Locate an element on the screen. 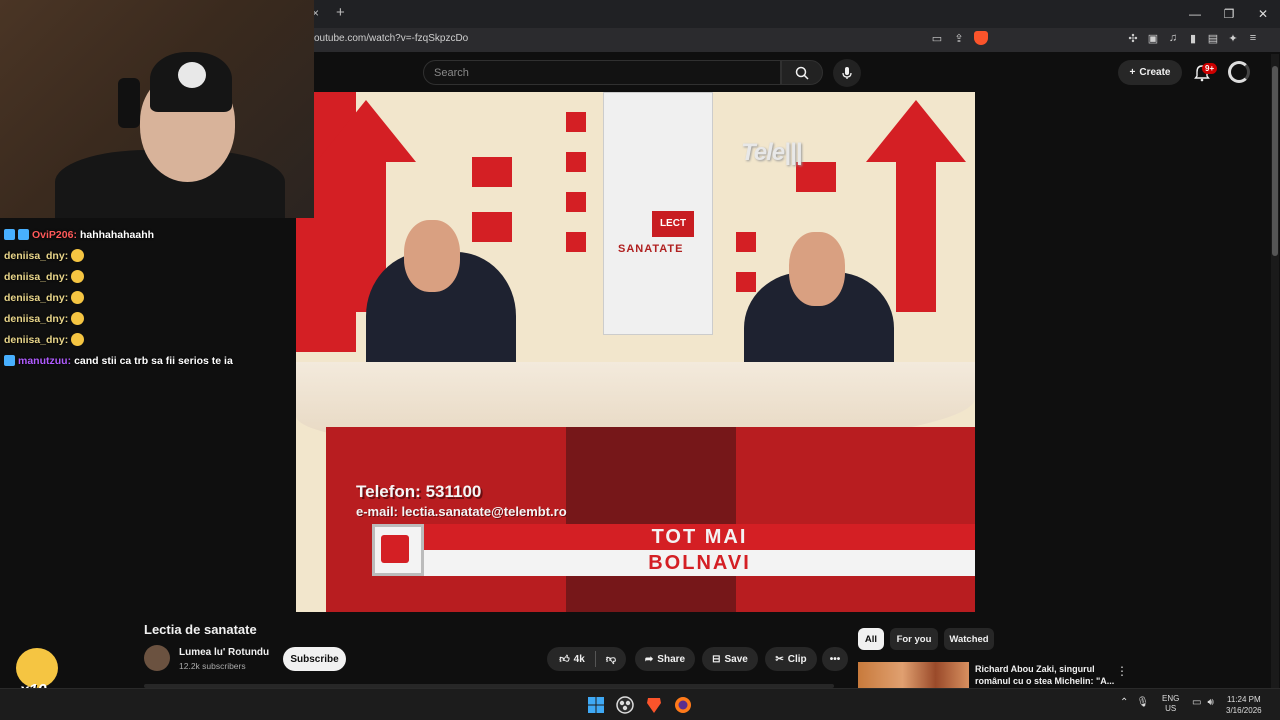 The height and width of the screenshot is (720, 1280). firefox-icon is located at coordinates (683, 705).